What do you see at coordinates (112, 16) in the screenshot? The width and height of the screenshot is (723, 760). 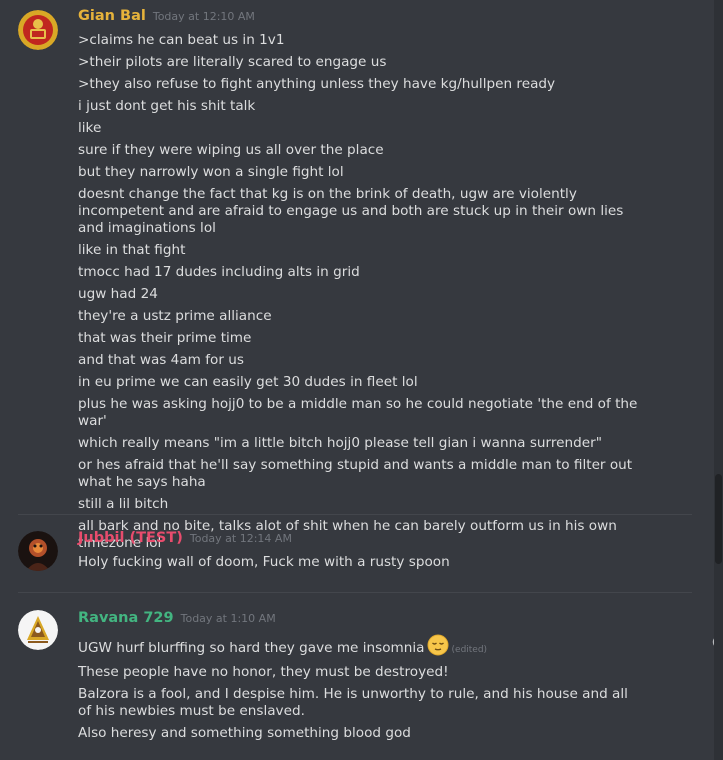 I see `username-gian: Gian Bal` at bounding box center [112, 16].